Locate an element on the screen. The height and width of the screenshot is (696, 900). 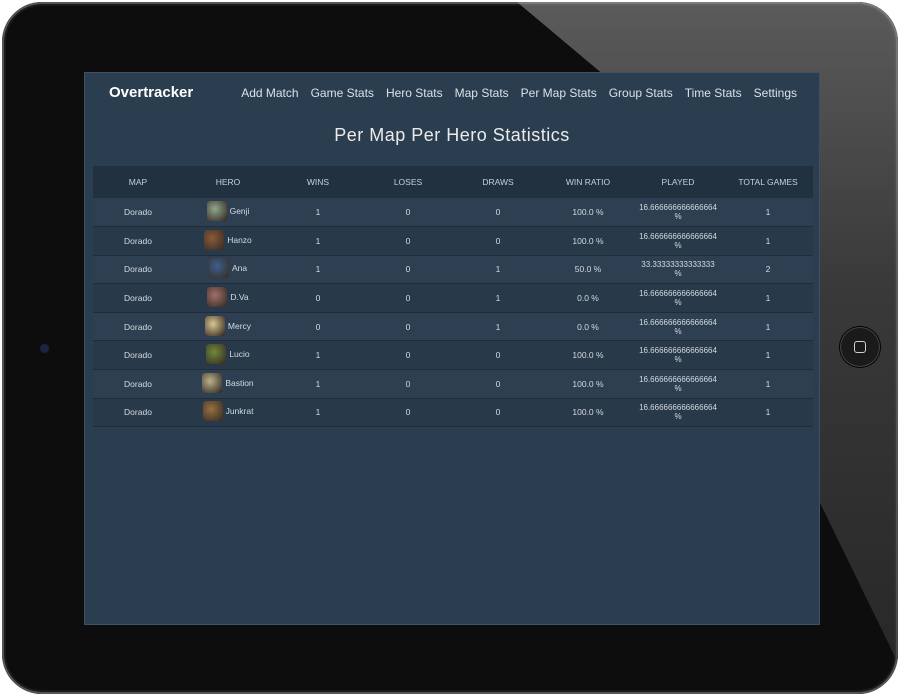
header-played: PLAYED is located at coordinates (678, 182).